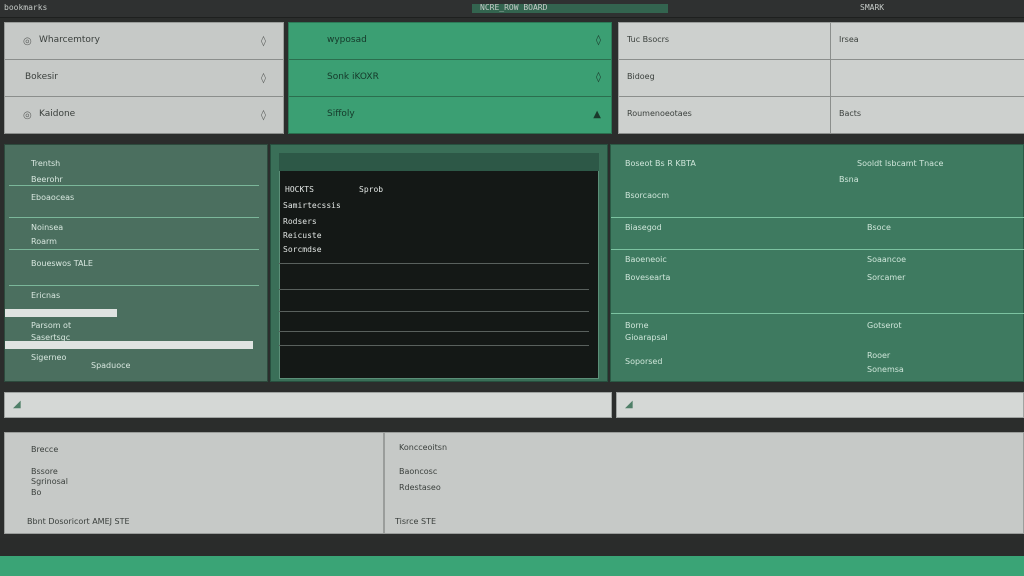 The image size is (1024, 576). Describe the element at coordinates (45, 295) in the screenshot. I see `list-item: Ericnas` at that location.